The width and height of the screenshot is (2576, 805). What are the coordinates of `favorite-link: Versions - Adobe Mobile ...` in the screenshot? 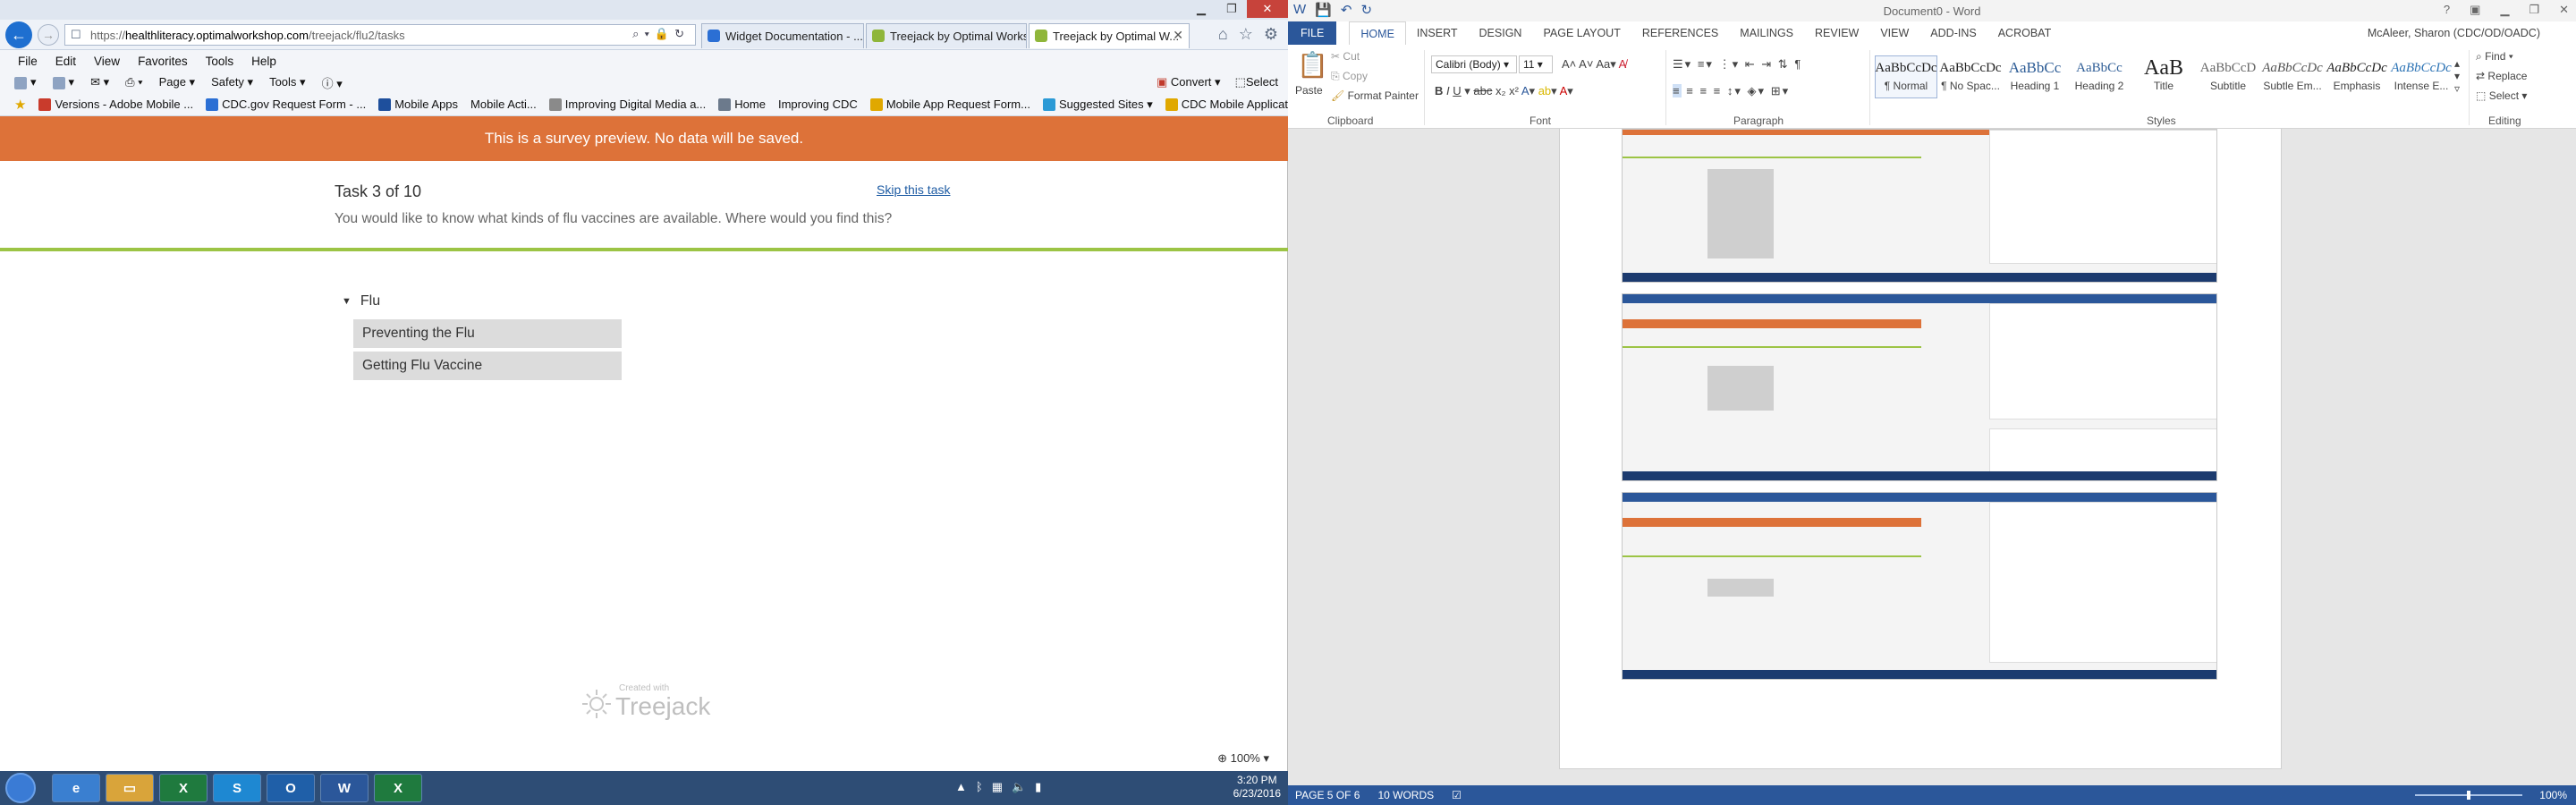 It's located at (115, 104).